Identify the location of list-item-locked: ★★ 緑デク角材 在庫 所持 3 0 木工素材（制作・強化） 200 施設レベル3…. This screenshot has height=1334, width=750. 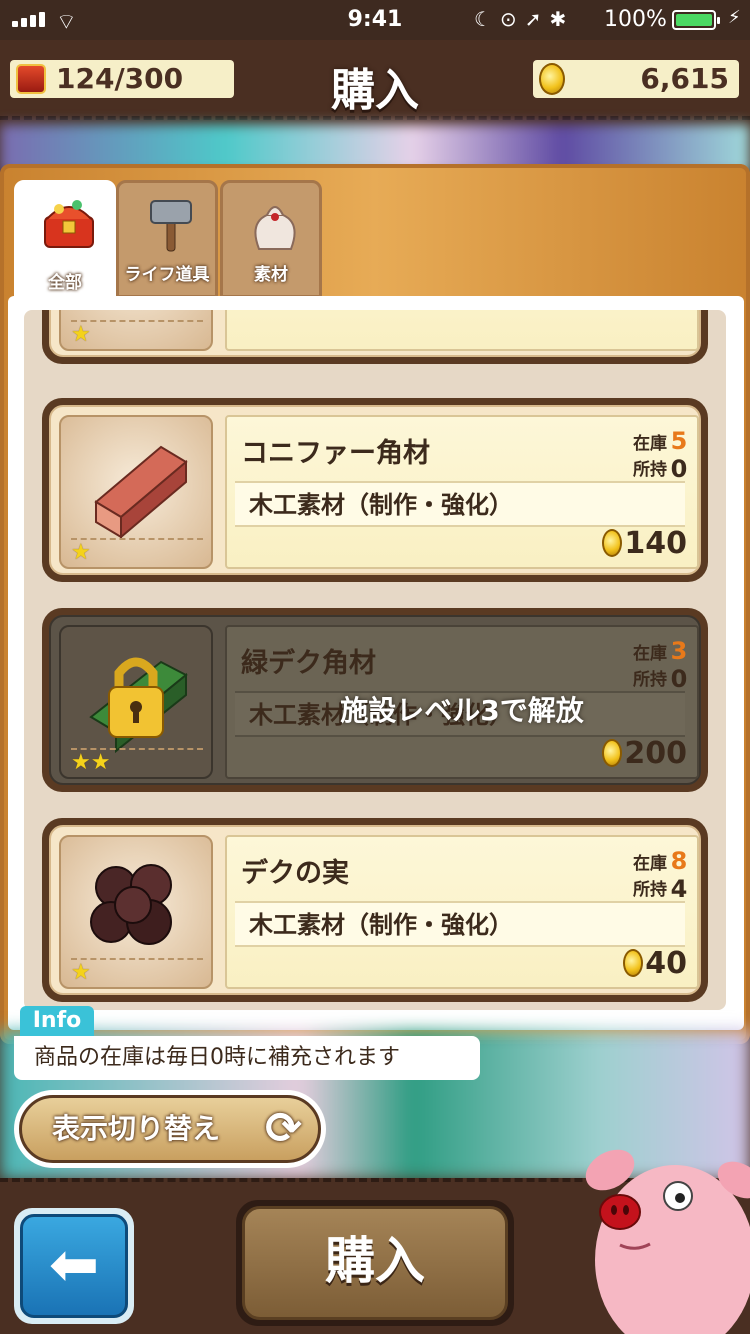
(375, 700).